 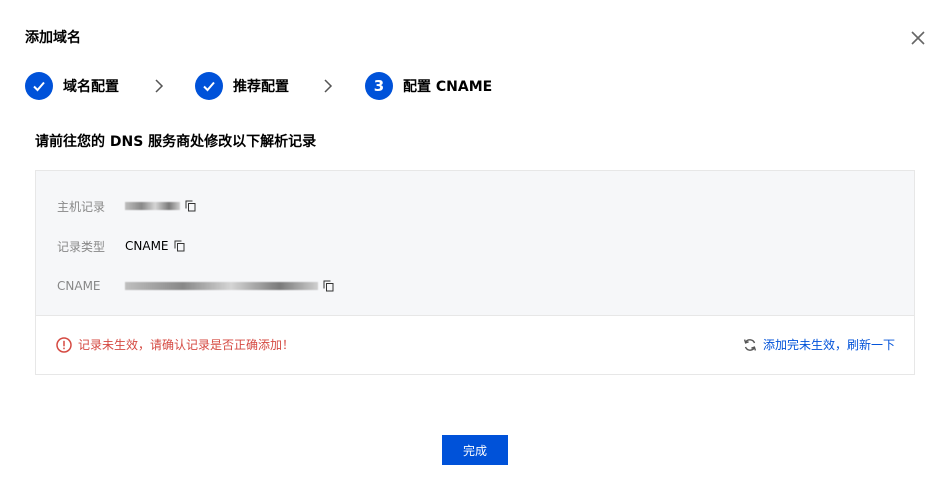 What do you see at coordinates (81, 206) in the screenshot?
I see `host-record-label: 主机记录` at bounding box center [81, 206].